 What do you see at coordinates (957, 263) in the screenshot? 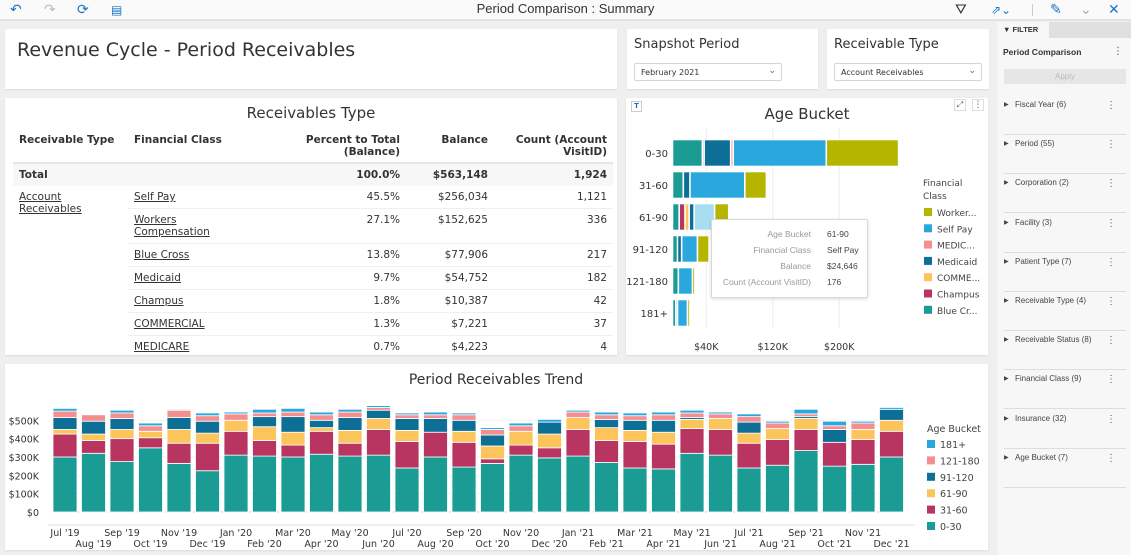
I see `legend-label: Medicaid` at bounding box center [957, 263].